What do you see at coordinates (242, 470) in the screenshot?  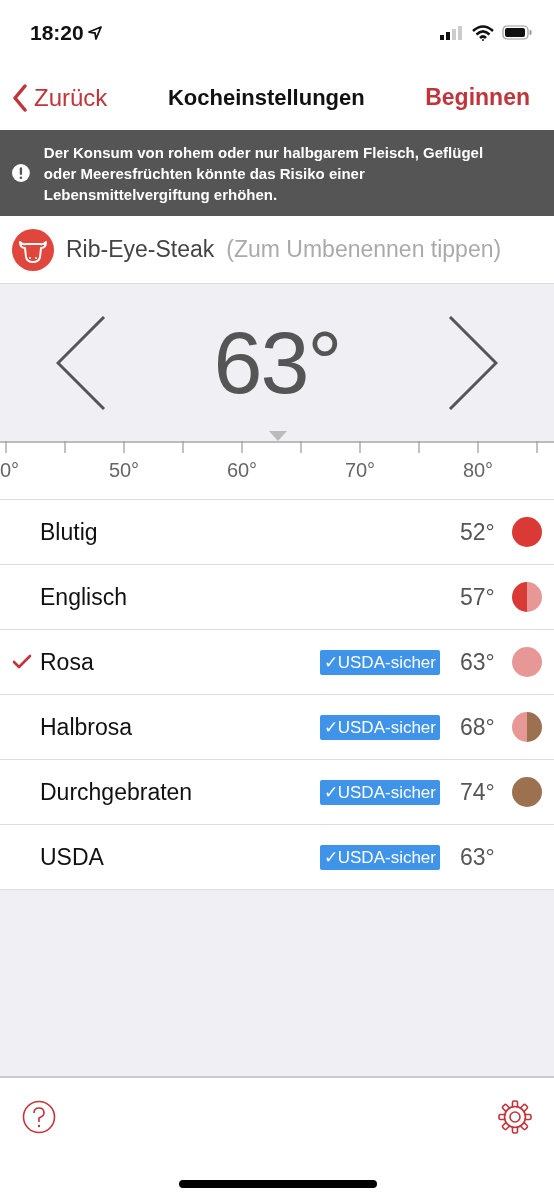 I see `scale-label: 60°` at bounding box center [242, 470].